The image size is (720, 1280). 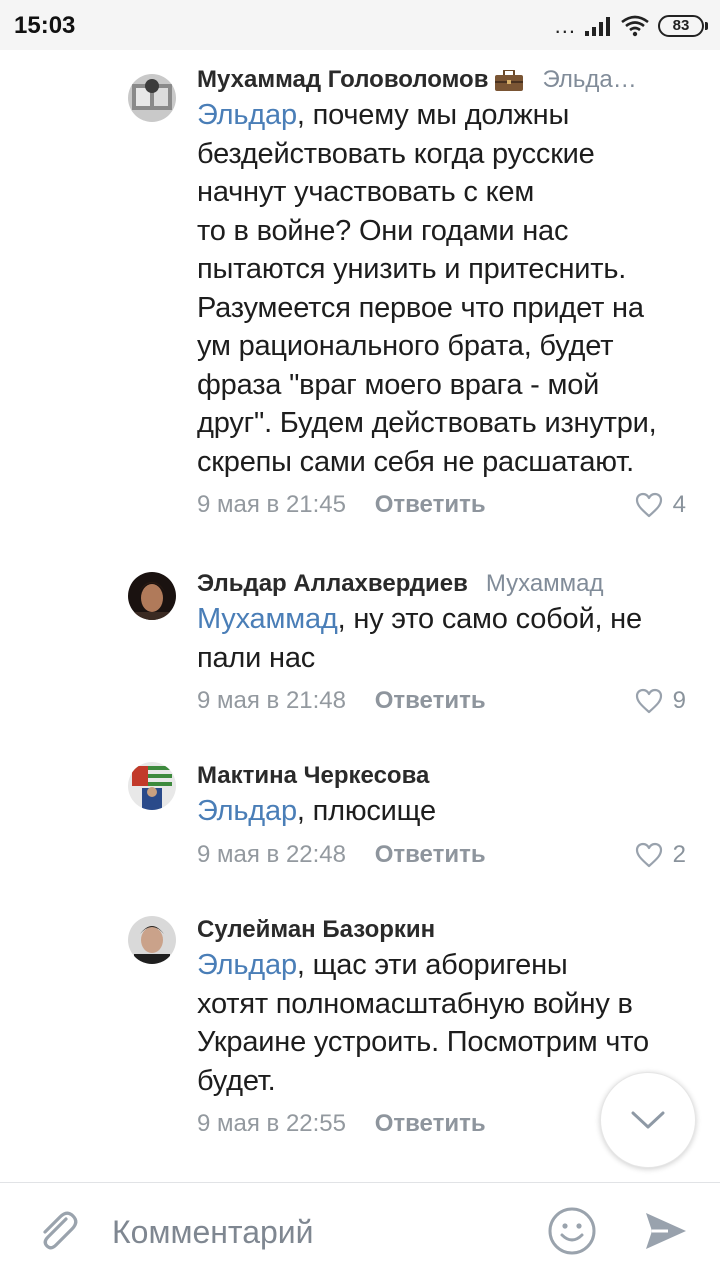 What do you see at coordinates (256, 657) in the screenshot?
I see `text-line: пали нас` at bounding box center [256, 657].